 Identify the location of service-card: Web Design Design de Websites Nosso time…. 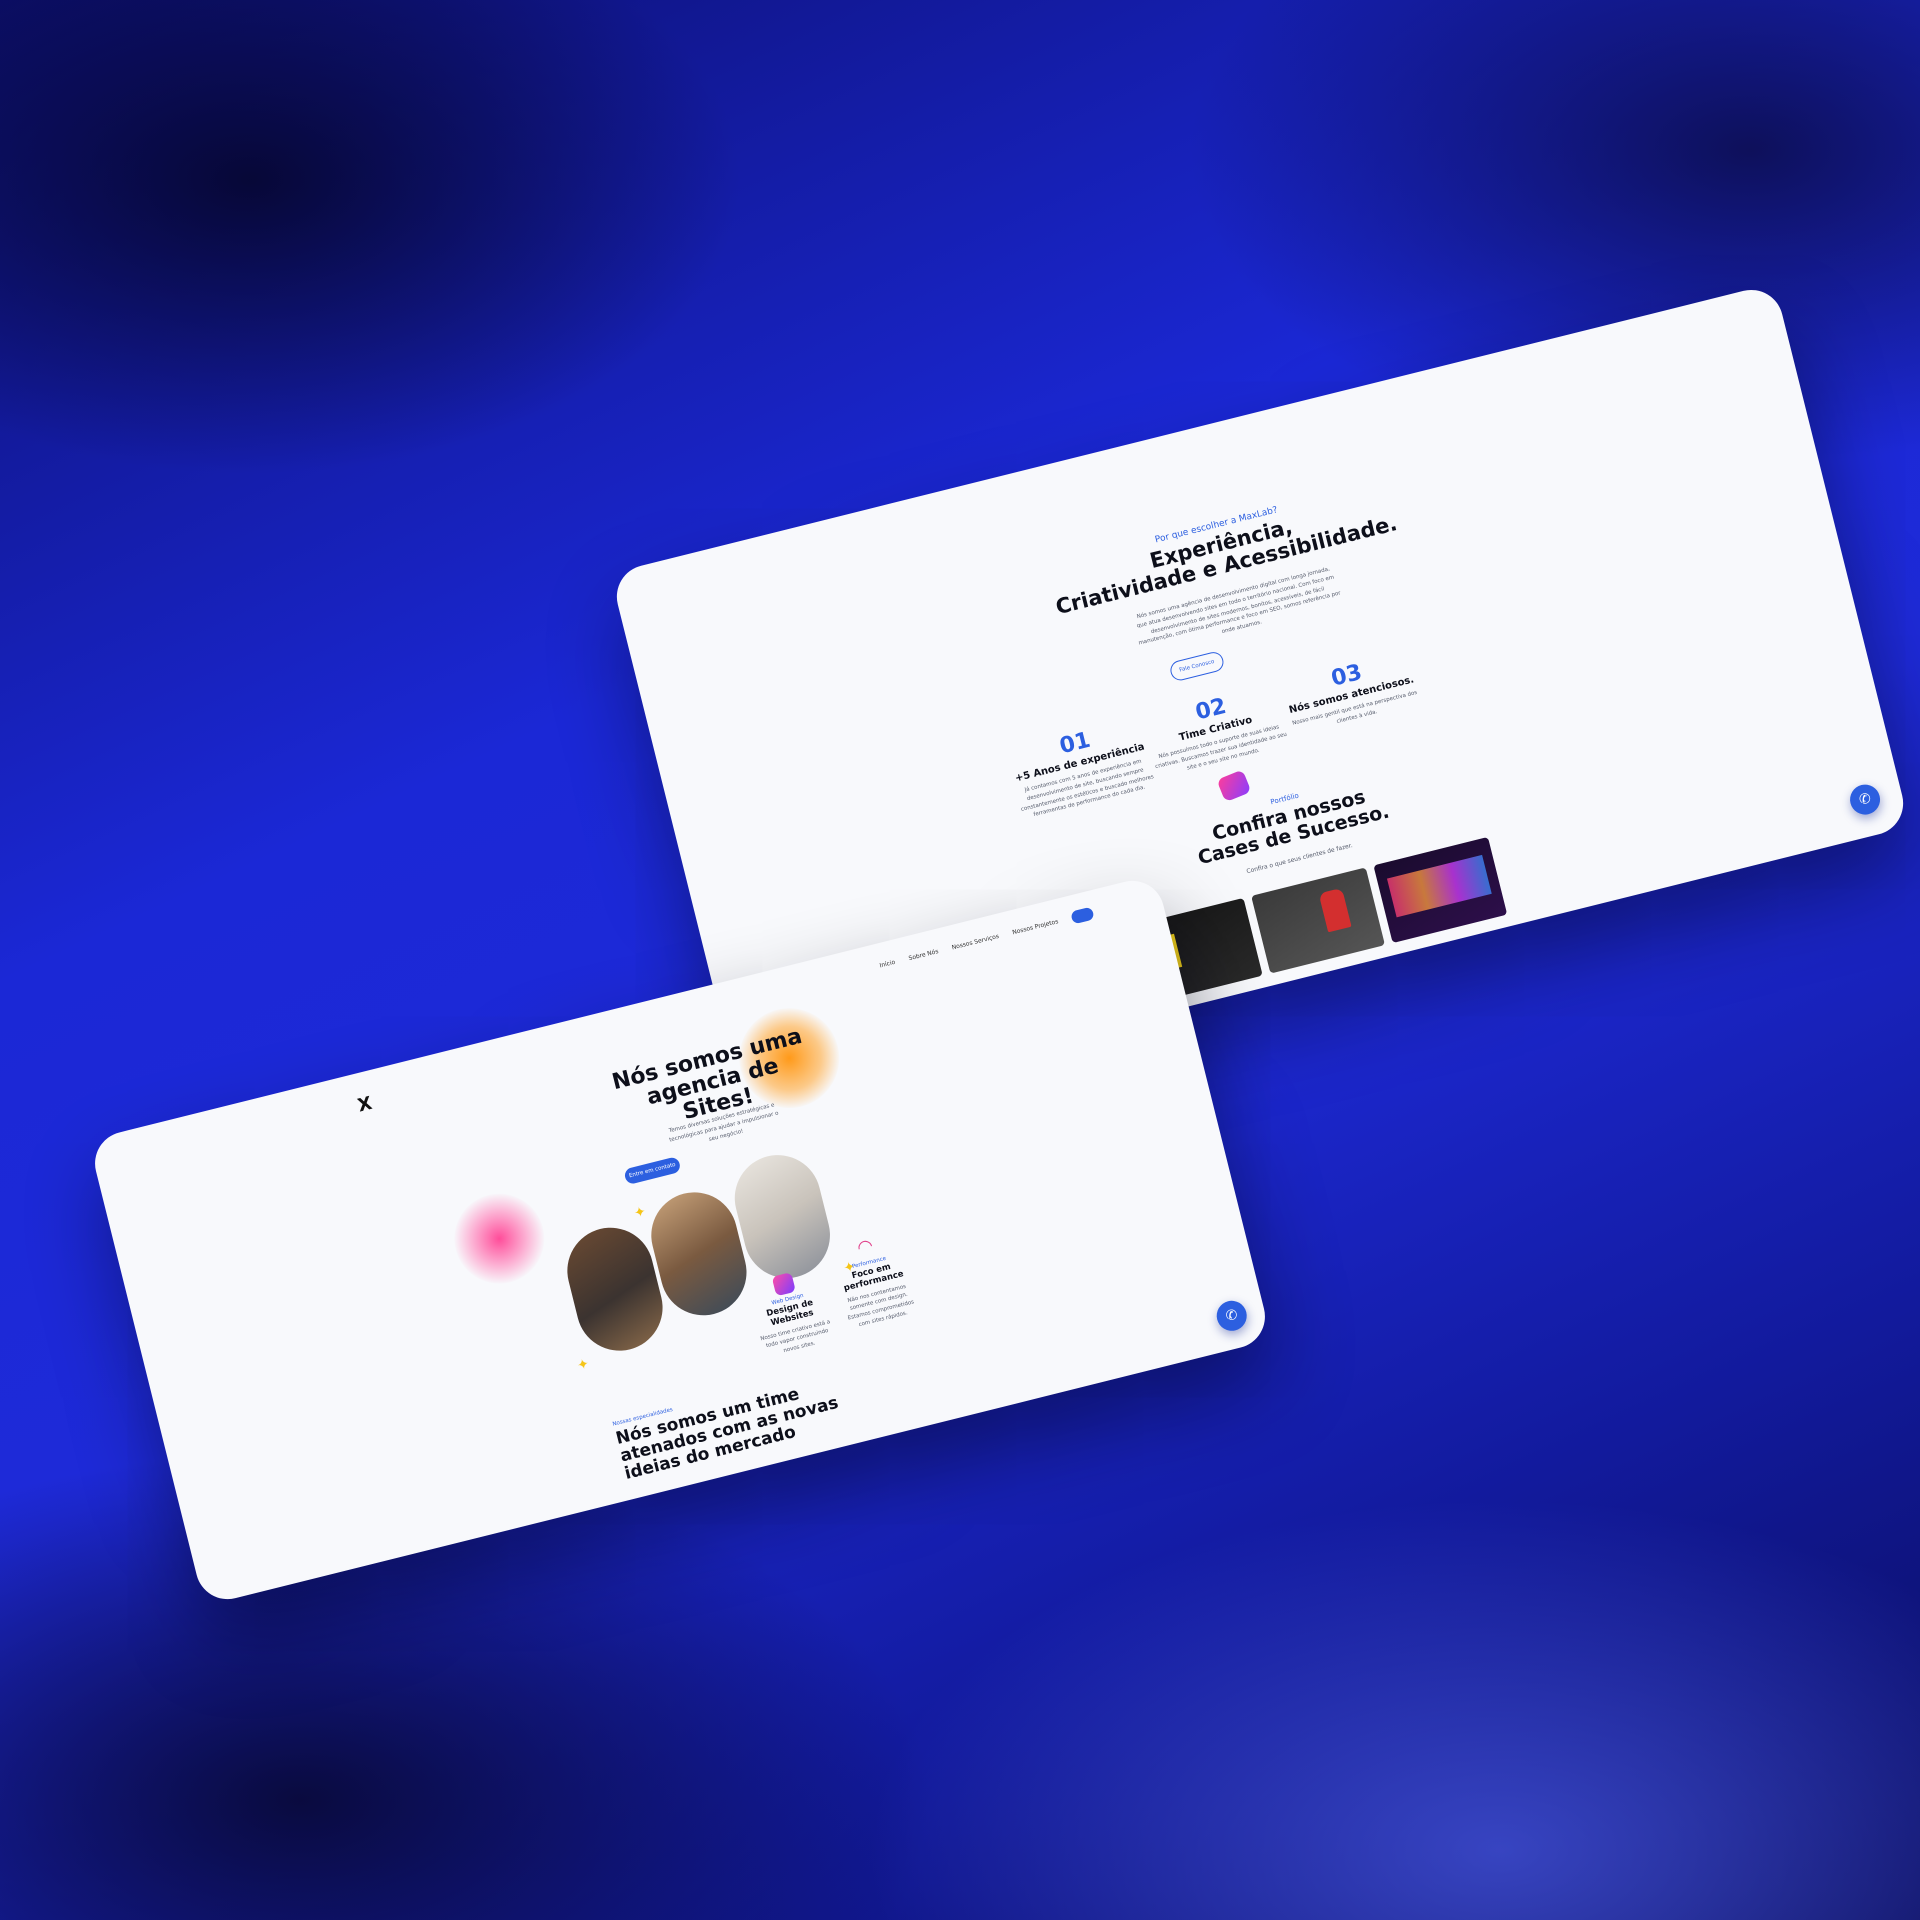
(791, 1313).